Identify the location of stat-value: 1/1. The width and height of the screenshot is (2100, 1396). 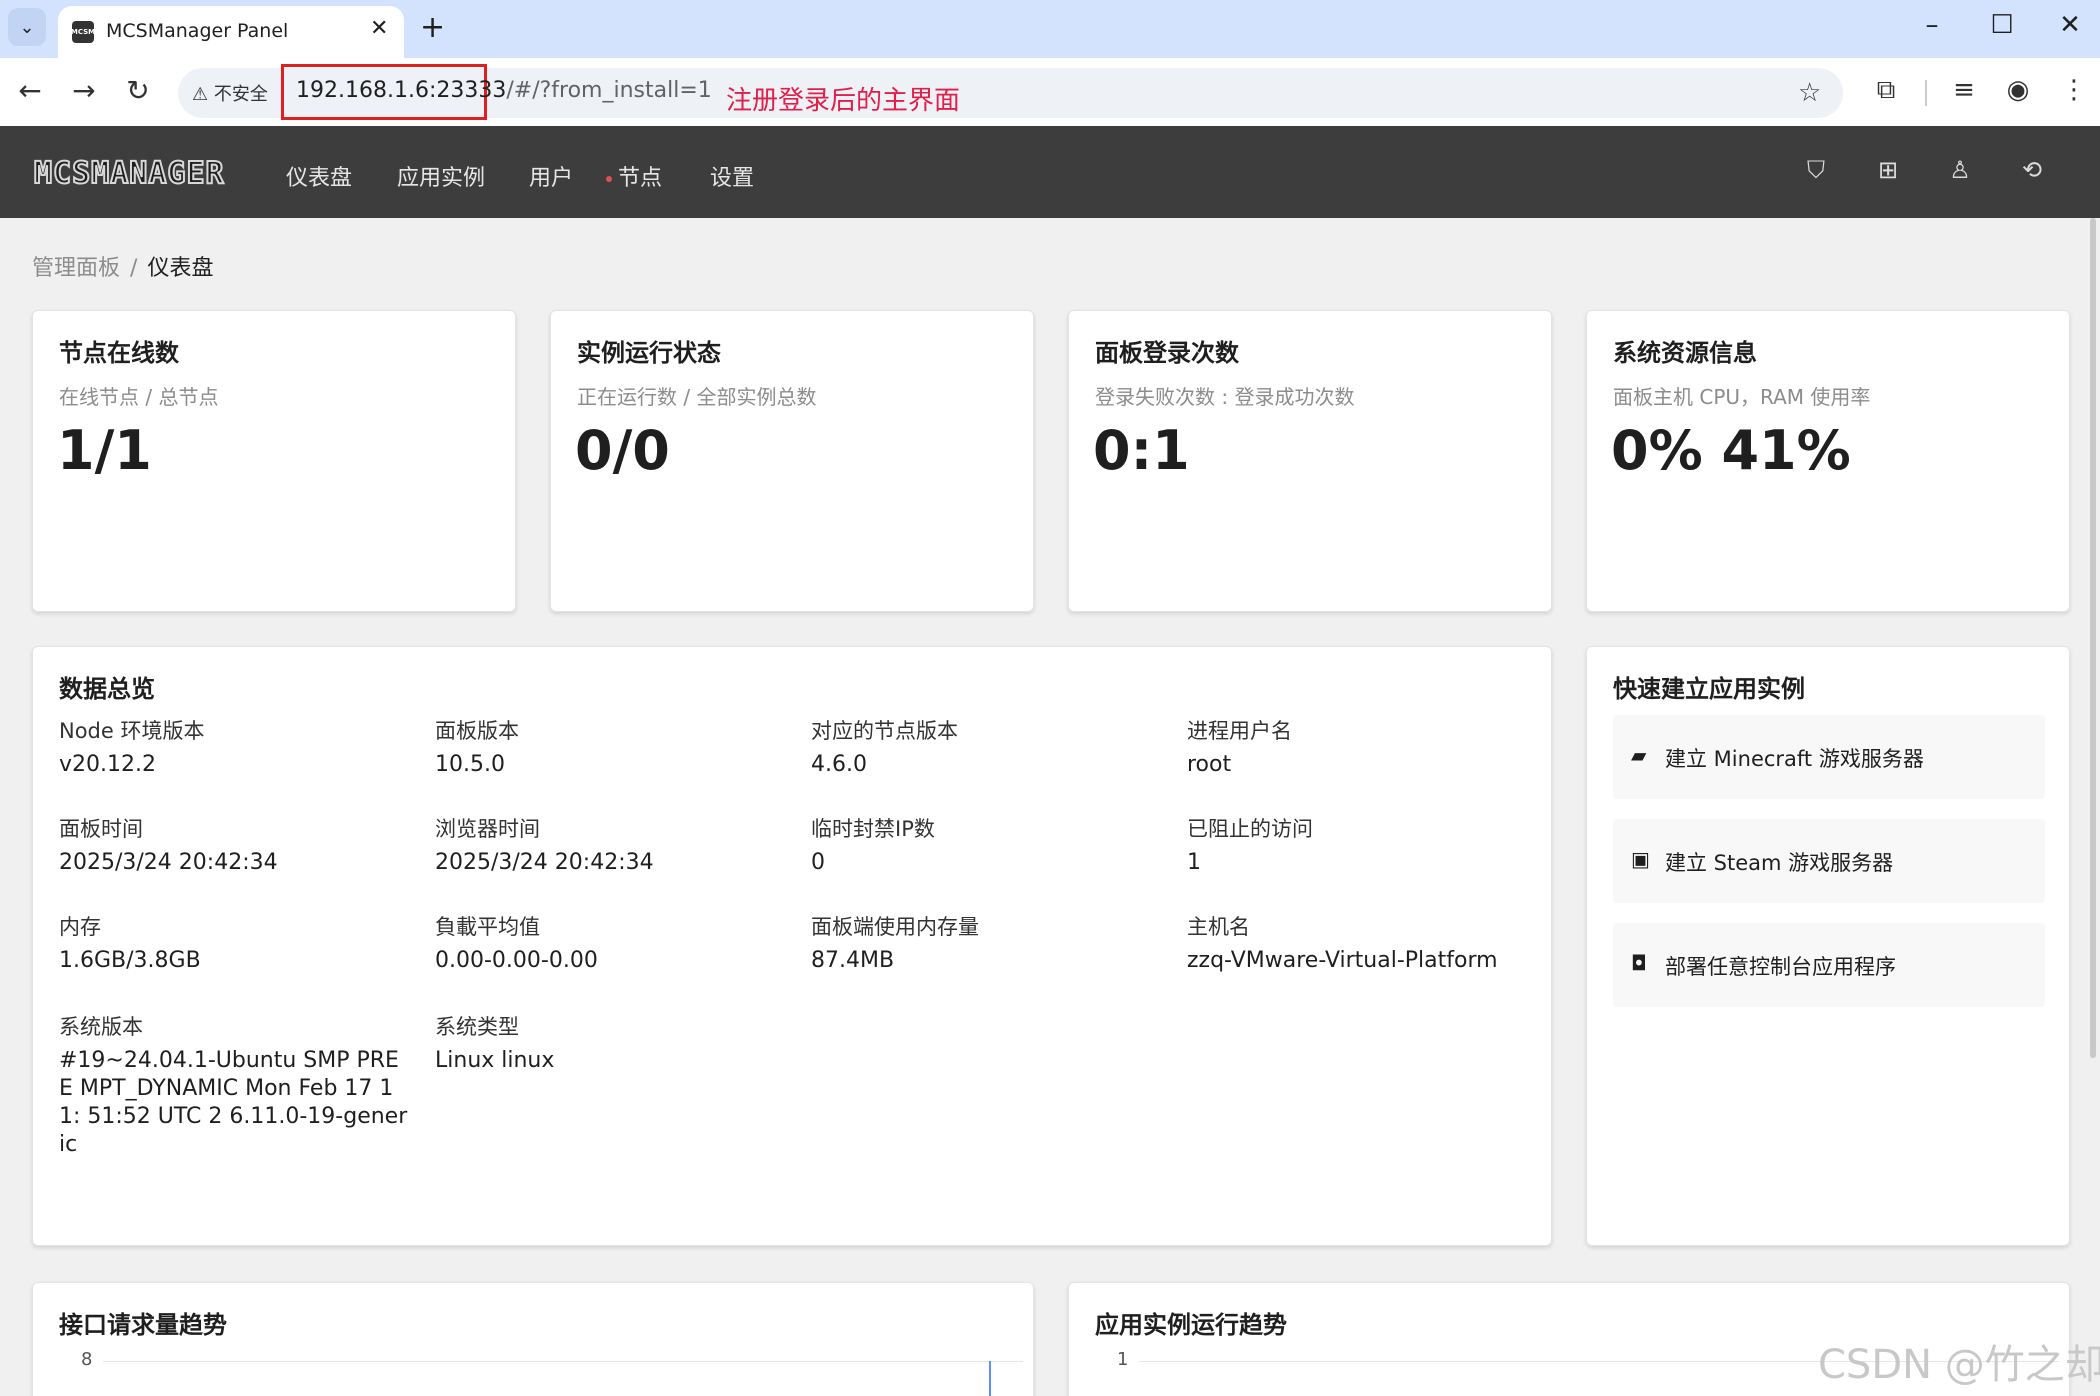
(104, 450).